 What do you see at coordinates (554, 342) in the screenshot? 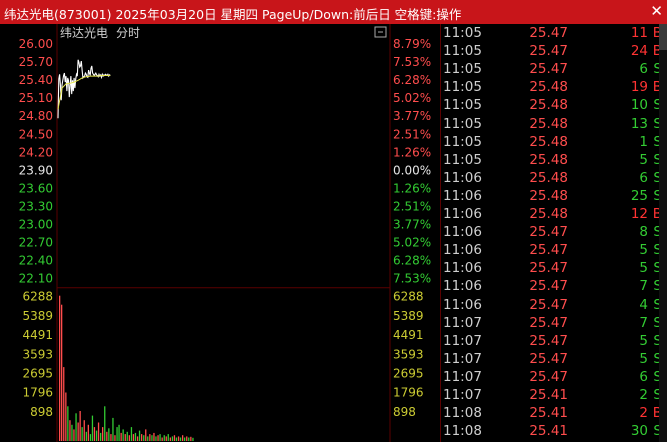
I see `tick-row: 11:07 25.47 5 S` at bounding box center [554, 342].